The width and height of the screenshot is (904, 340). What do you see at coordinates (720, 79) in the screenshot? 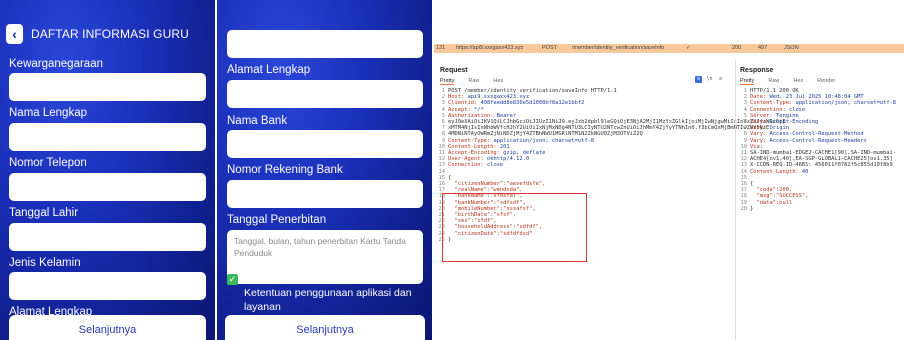
I see `menu-icon: ≡` at bounding box center [720, 79].